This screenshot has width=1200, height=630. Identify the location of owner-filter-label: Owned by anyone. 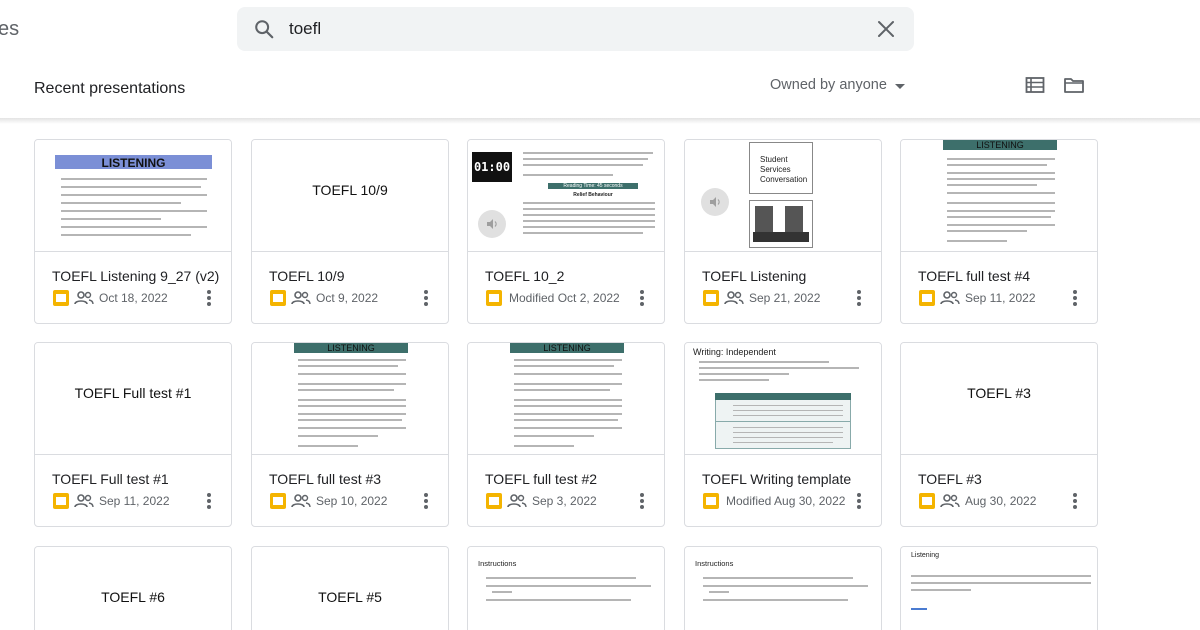
(828, 85).